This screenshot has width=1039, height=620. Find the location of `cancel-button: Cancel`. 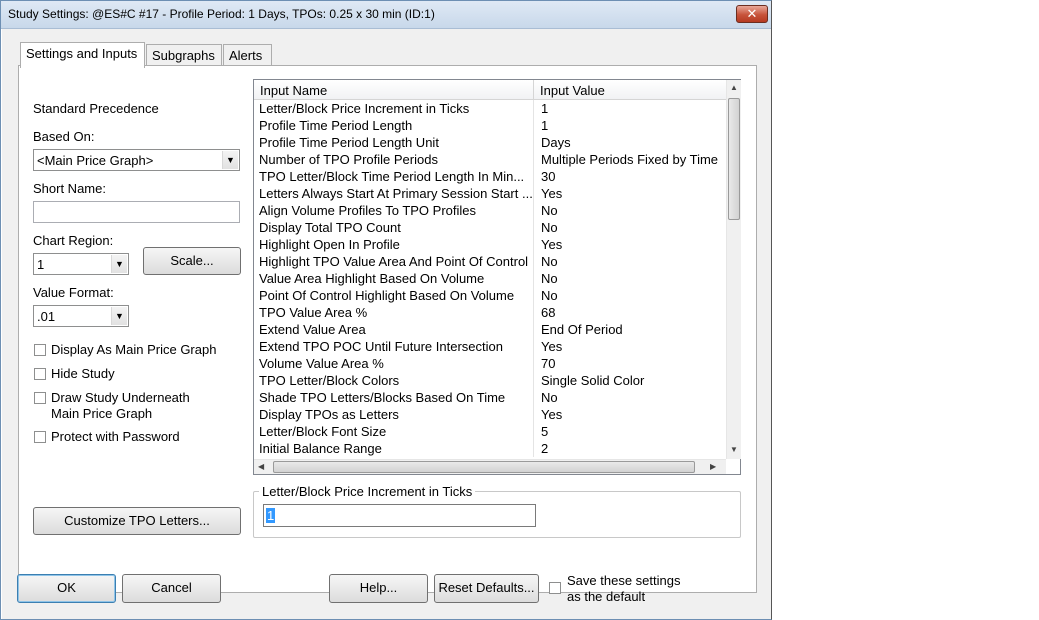

cancel-button: Cancel is located at coordinates (171, 588).